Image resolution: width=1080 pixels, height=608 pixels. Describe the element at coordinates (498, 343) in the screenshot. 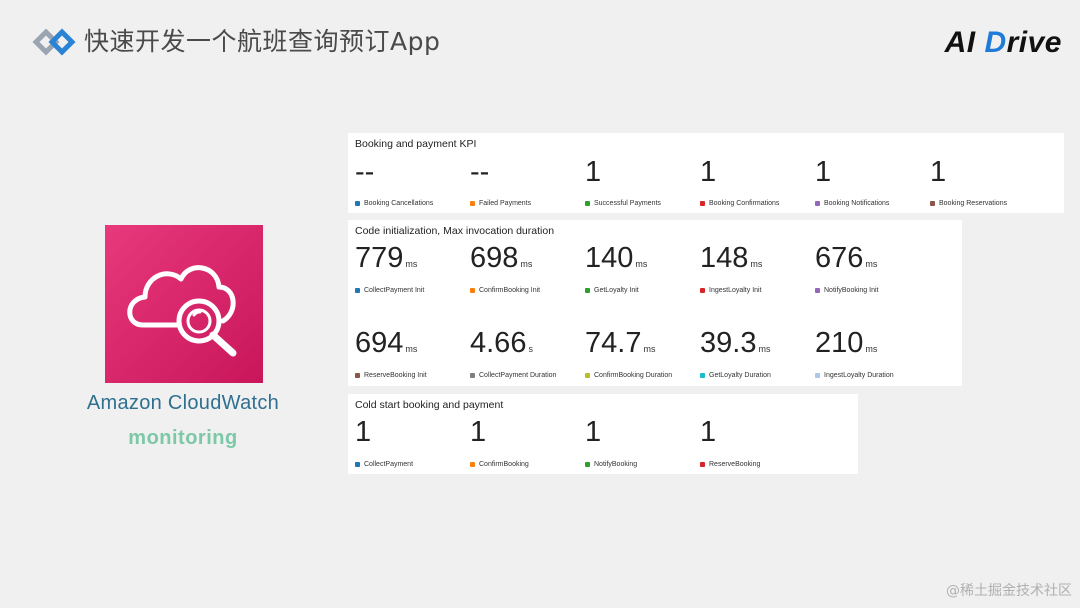

I see `metric-number: 4.66` at that location.